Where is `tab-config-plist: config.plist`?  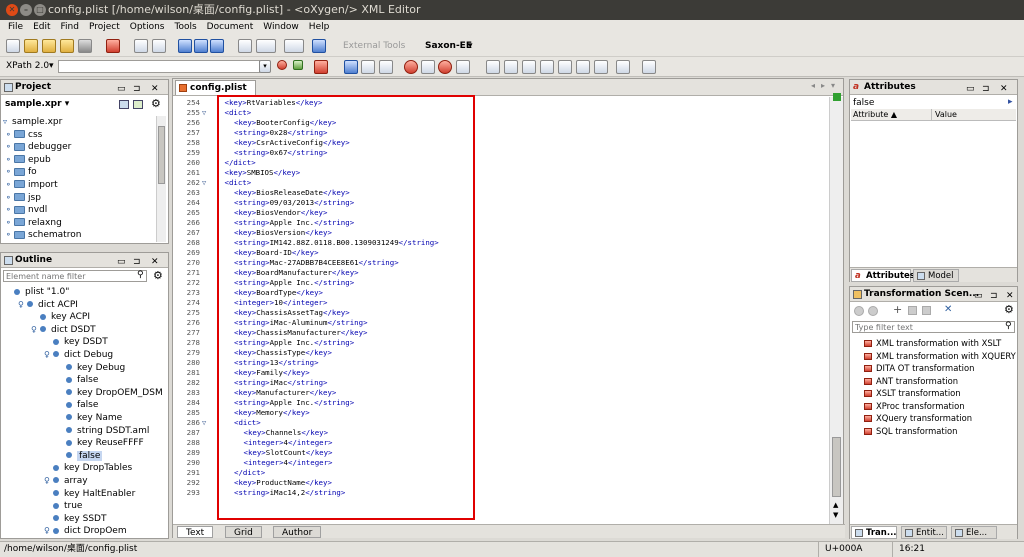
tab-config-plist: config.plist is located at coordinates (215, 87).